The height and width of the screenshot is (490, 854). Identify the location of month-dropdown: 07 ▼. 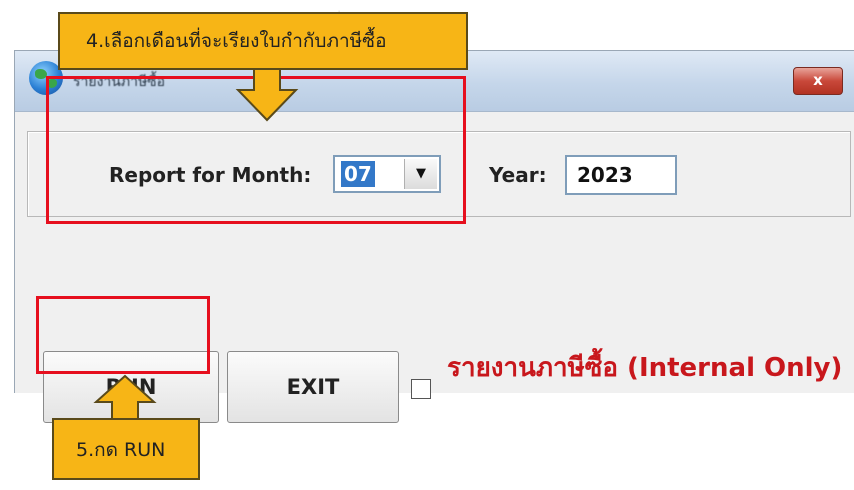
(387, 174).